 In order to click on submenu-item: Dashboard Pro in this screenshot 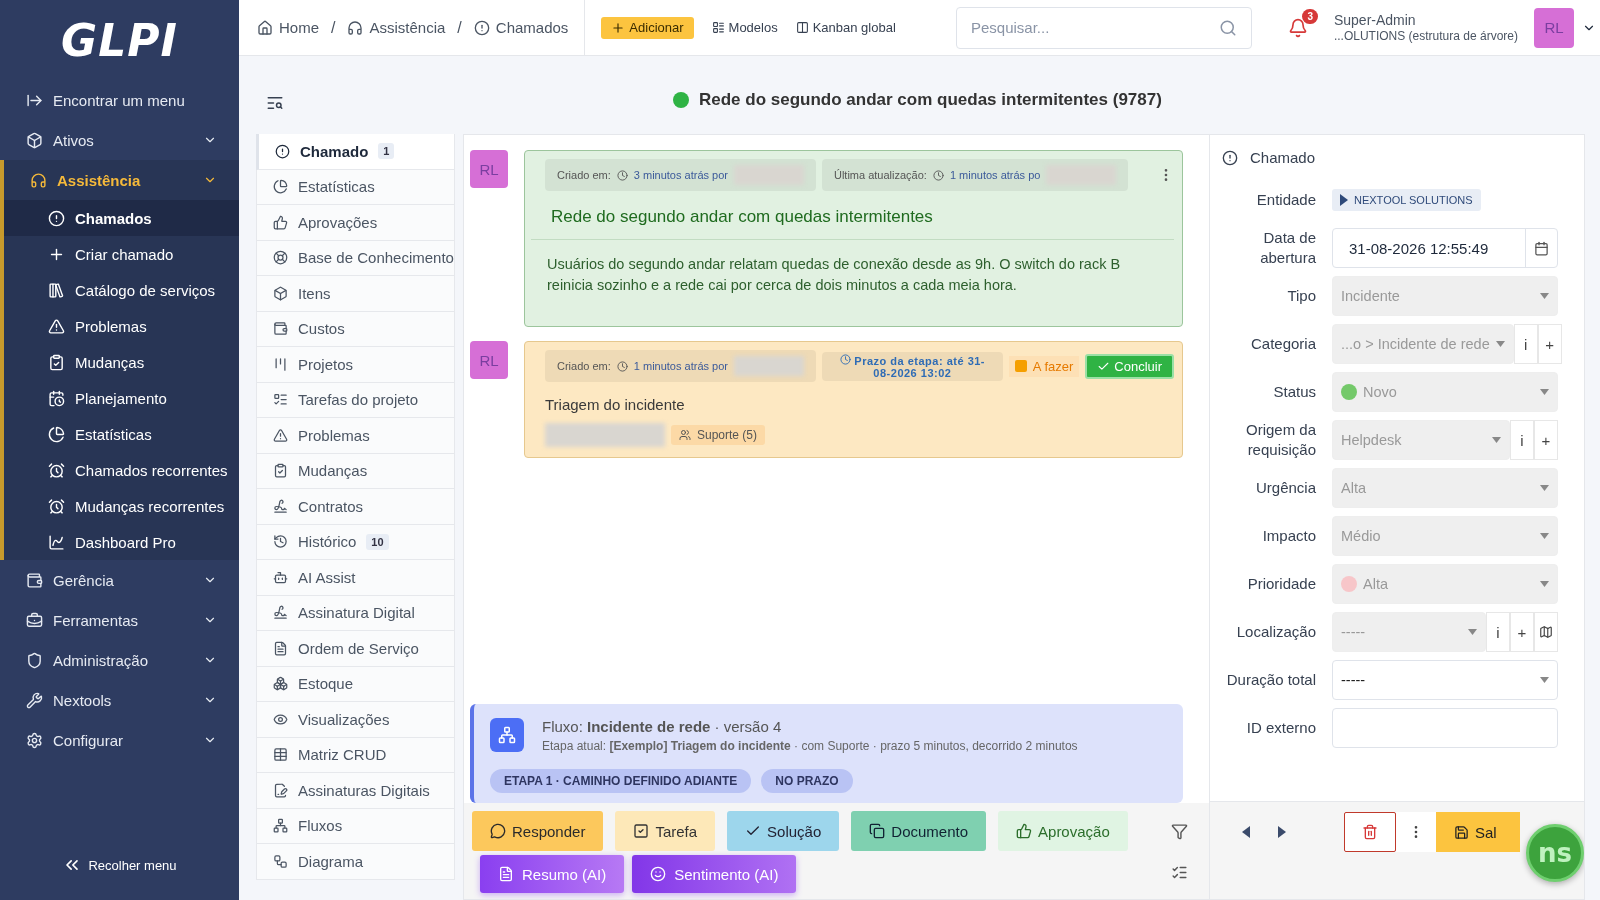, I will do `click(121, 542)`.